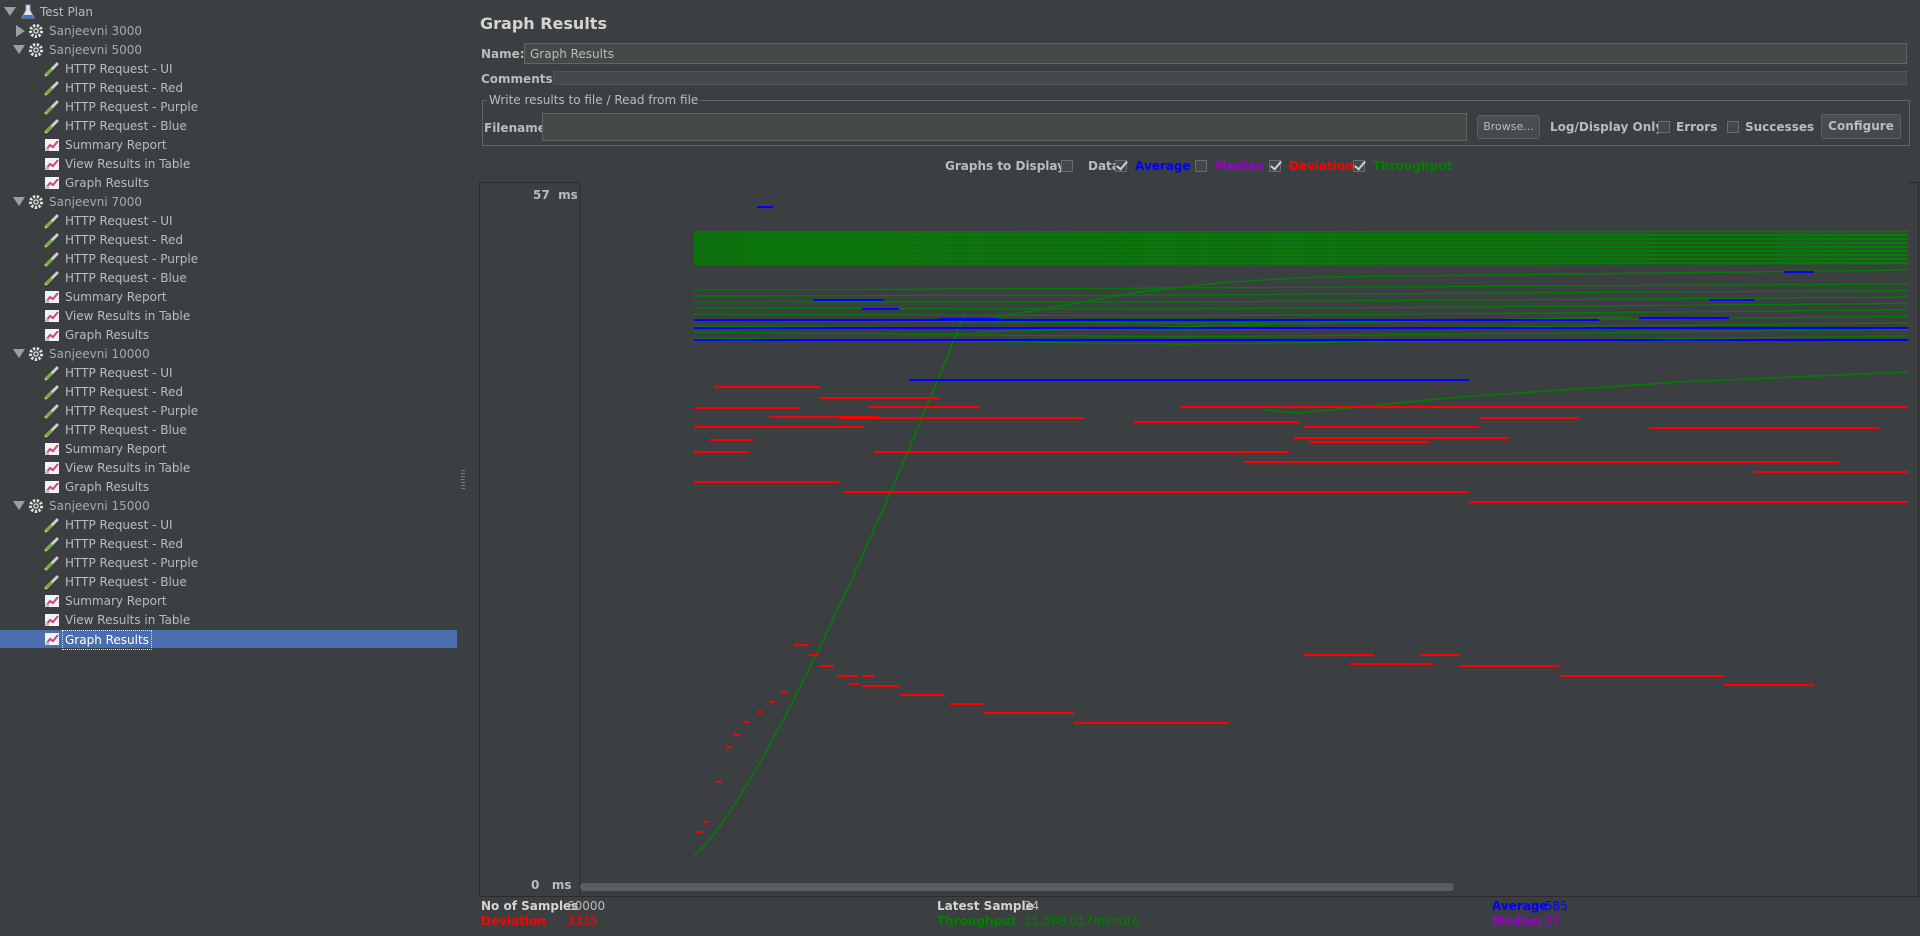 Image resolution: width=1920 pixels, height=936 pixels. What do you see at coordinates (1556, 906) in the screenshot?
I see `average-value: 585` at bounding box center [1556, 906].